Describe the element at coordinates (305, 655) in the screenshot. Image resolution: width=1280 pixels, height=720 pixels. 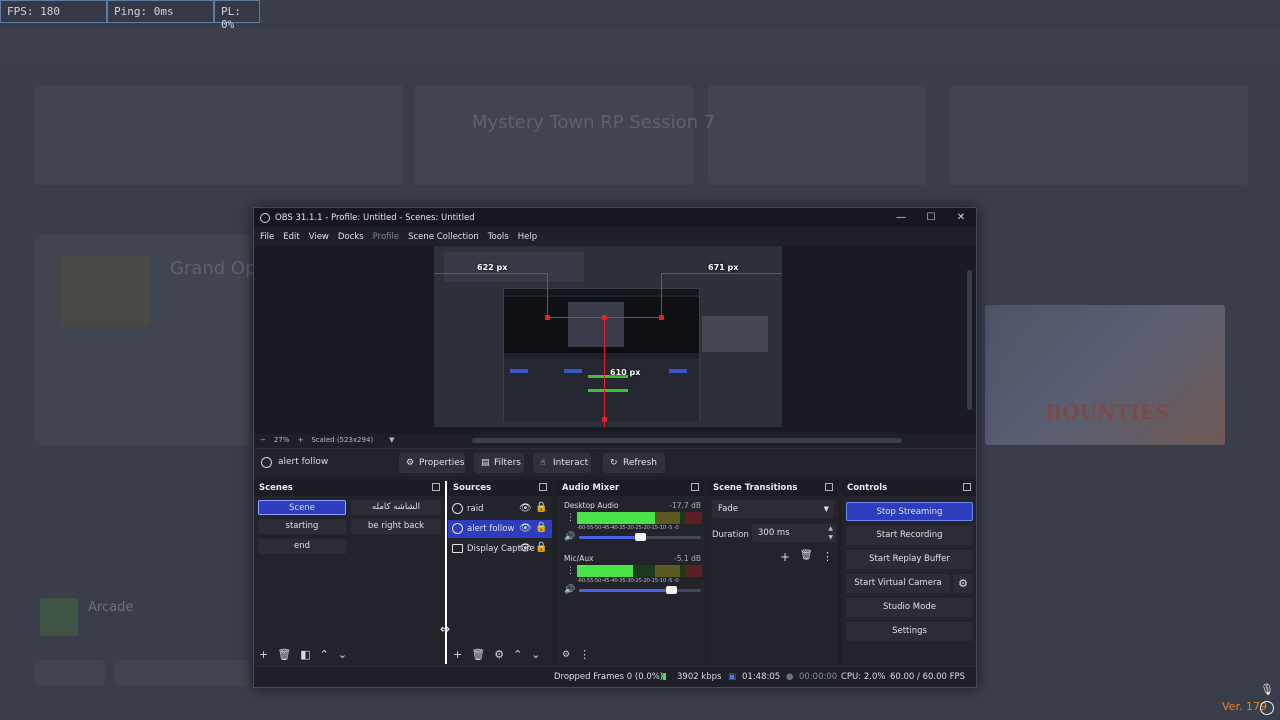
I see `scene-filters-icon: ◧` at that location.